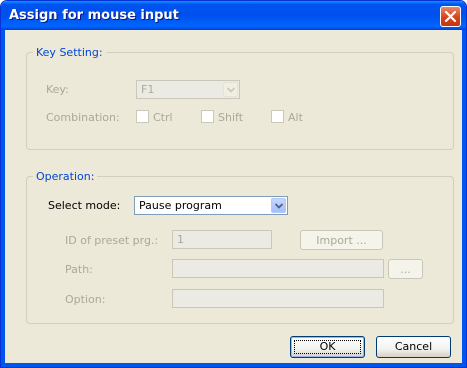 The width and height of the screenshot is (467, 368). I want to click on window-frame-left, so click(3, 198).